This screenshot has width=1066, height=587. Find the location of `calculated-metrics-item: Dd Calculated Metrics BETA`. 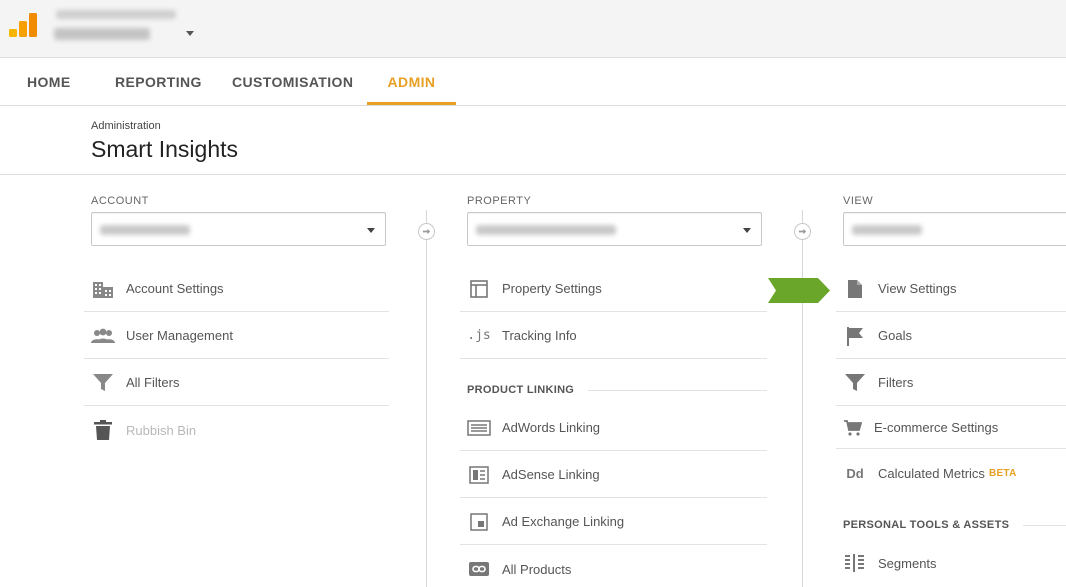

calculated-metrics-item: Dd Calculated Metrics BETA is located at coordinates (951, 473).